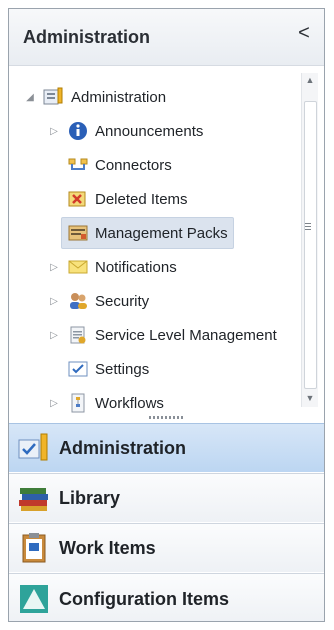 The height and width of the screenshot is (630, 334). I want to click on tree-item-security: ▷ Security, so click(98, 301).